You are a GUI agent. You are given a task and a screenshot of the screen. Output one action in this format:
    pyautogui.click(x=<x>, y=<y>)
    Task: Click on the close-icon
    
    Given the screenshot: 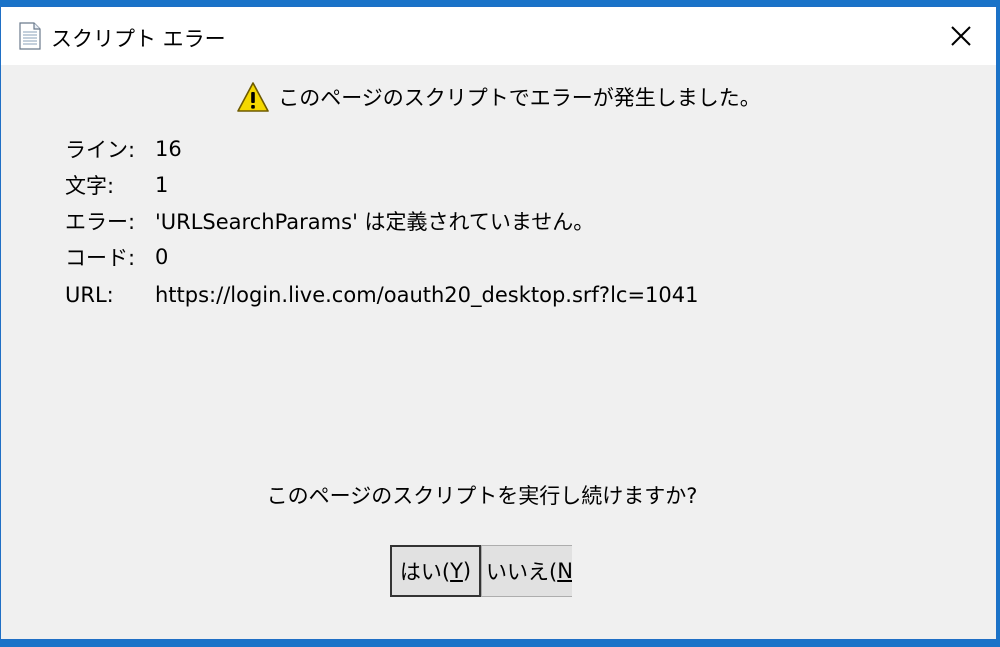 What is the action you would take?
    pyautogui.click(x=961, y=36)
    